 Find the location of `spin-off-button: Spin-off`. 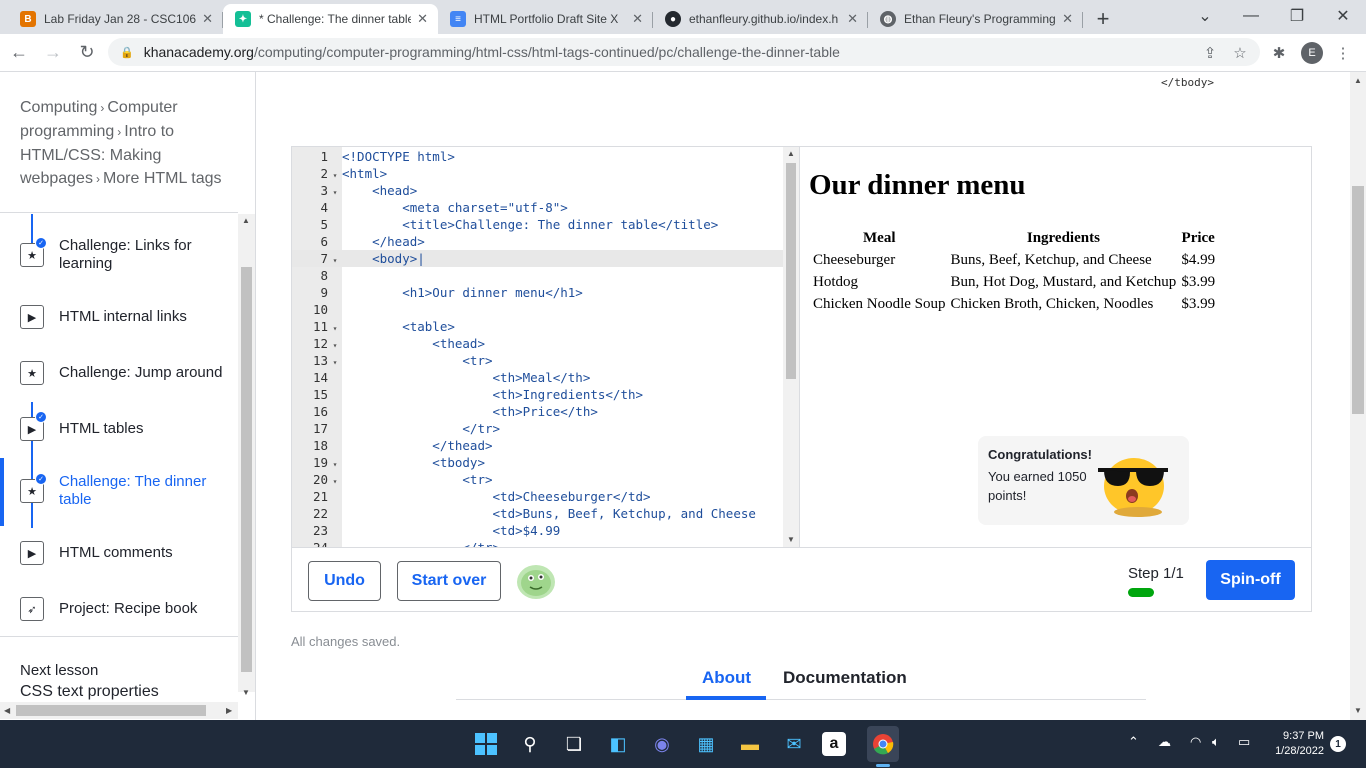

spin-off-button: Spin-off is located at coordinates (1250, 580).